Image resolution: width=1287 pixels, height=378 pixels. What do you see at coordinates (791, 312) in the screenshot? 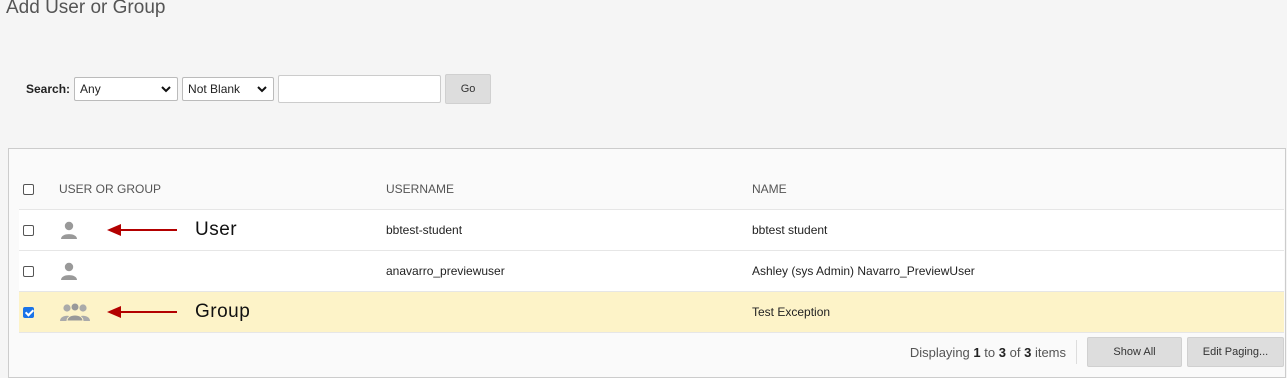
I see `row-name: Test Exception` at bounding box center [791, 312].